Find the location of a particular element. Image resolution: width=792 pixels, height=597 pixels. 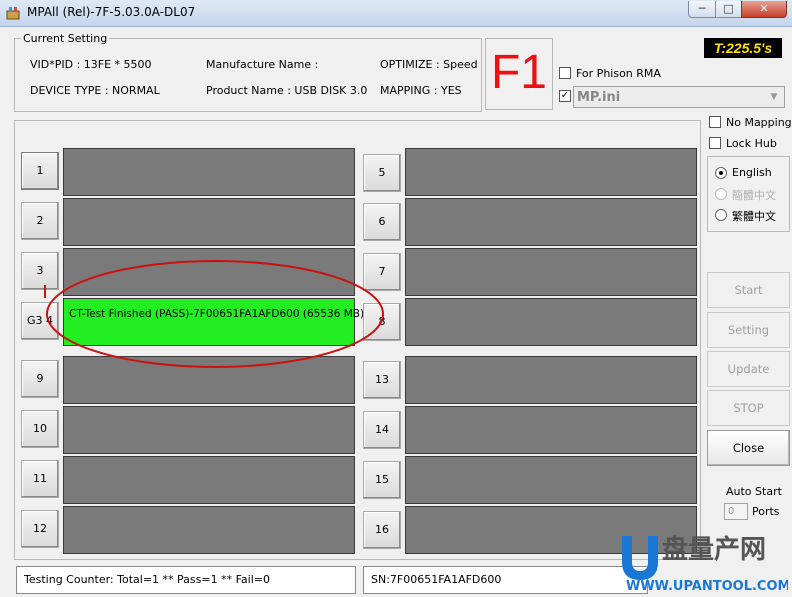

current-setting-legend: Current Setting is located at coordinates (65, 38).